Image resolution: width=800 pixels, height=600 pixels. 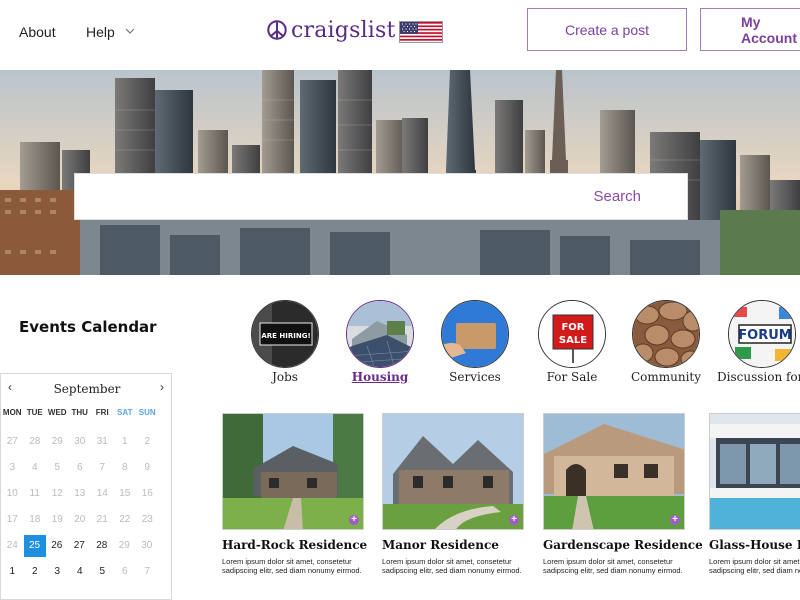 What do you see at coordinates (475, 377) in the screenshot?
I see `category-label: Services` at bounding box center [475, 377].